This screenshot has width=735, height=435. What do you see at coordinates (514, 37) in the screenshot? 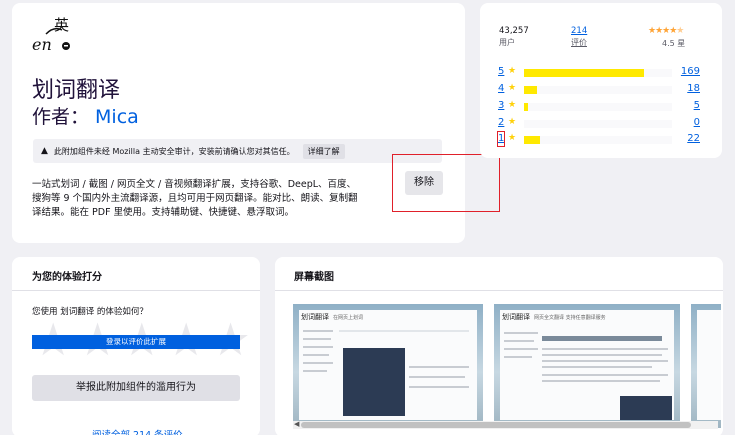
I see `users-stat: 43,257 用户` at bounding box center [514, 37].